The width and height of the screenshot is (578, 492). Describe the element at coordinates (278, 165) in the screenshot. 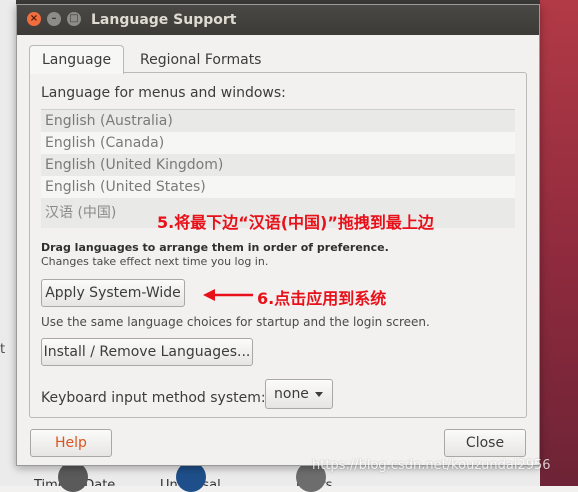

I see `language-item-english-uk: English (United Kingdom)` at that location.